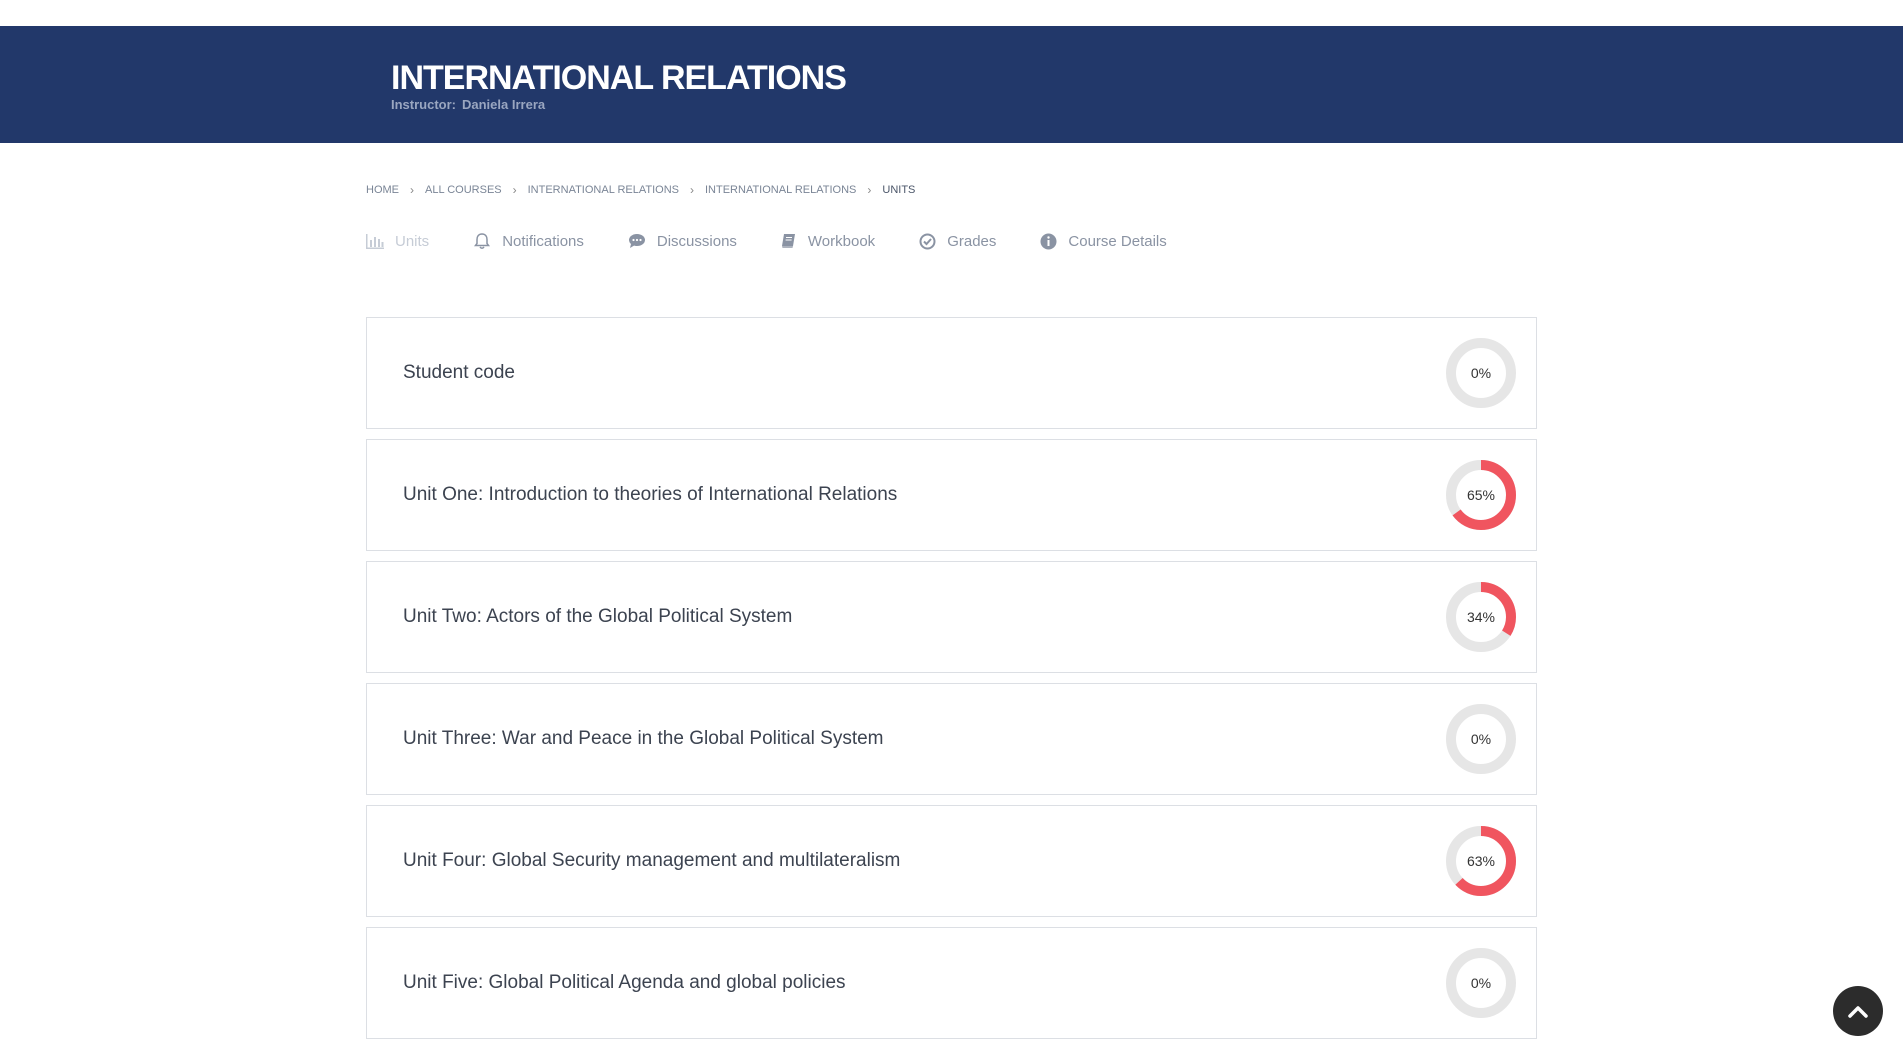 This screenshot has width=1903, height=1057. I want to click on tab-grades: Grades, so click(957, 241).